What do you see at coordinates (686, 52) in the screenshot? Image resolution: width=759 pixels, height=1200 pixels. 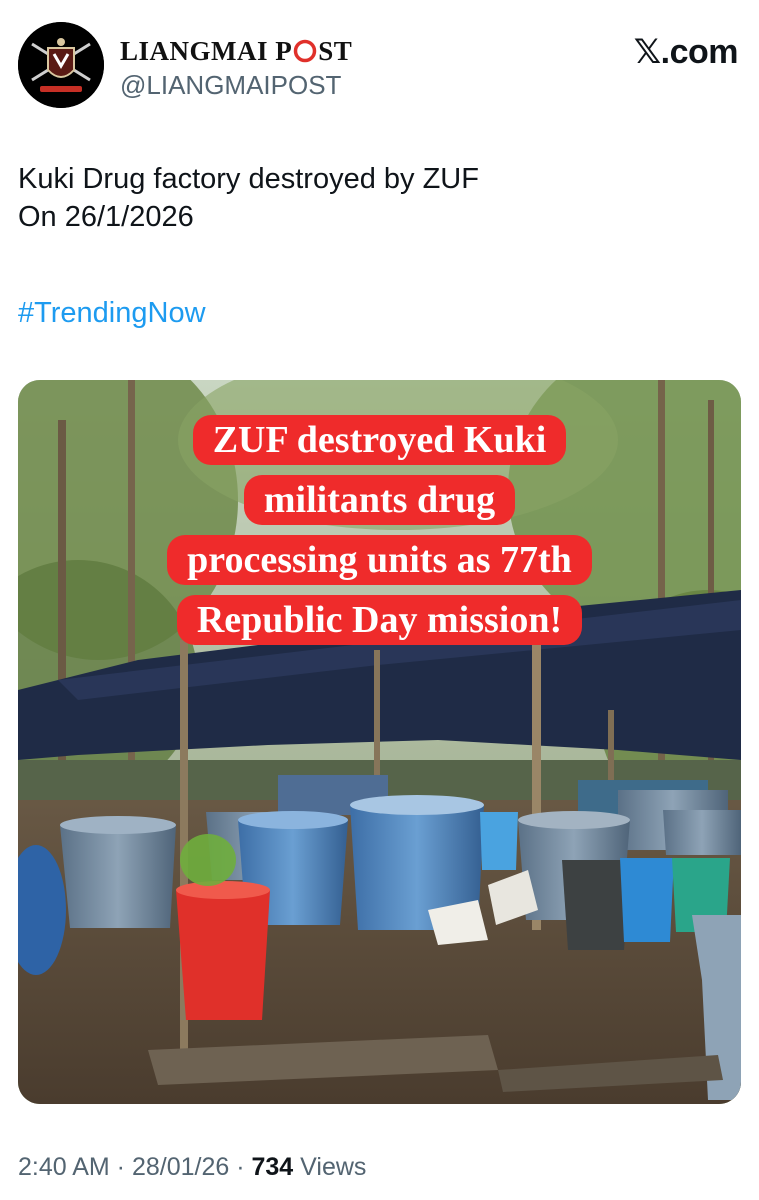 I see `x-com-label: 𝕏.com` at bounding box center [686, 52].